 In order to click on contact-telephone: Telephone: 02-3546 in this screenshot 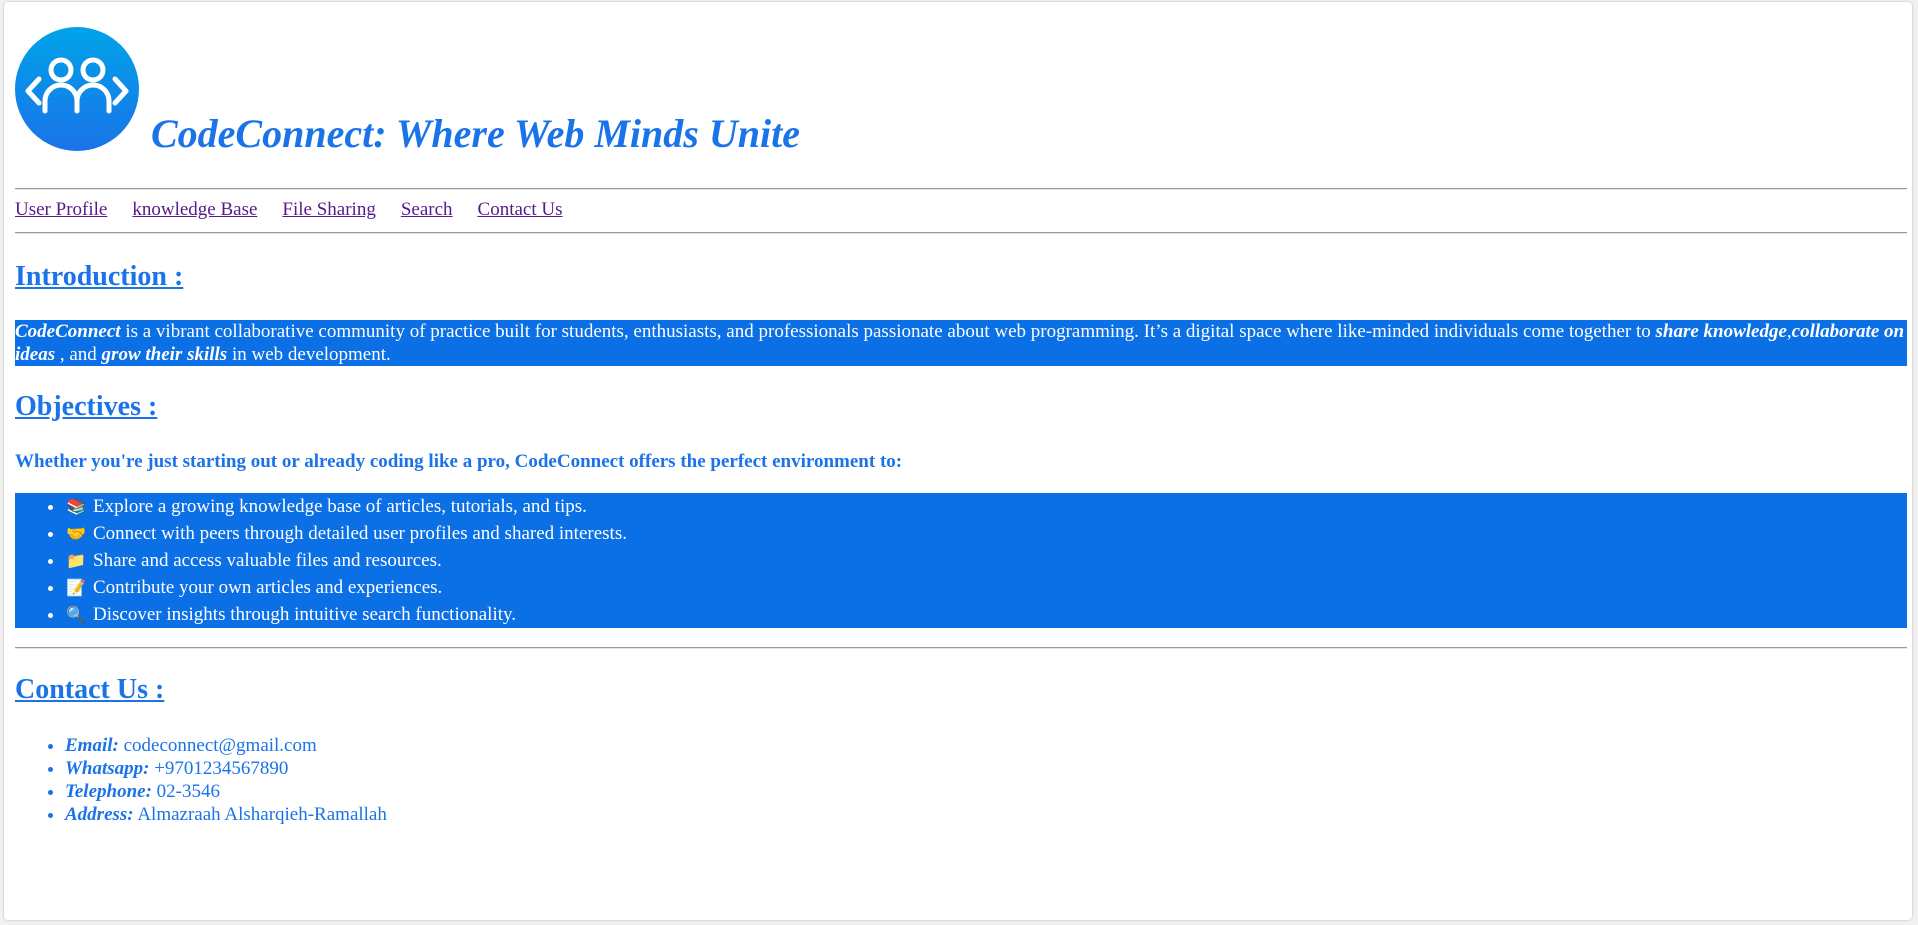, I will do `click(226, 791)`.